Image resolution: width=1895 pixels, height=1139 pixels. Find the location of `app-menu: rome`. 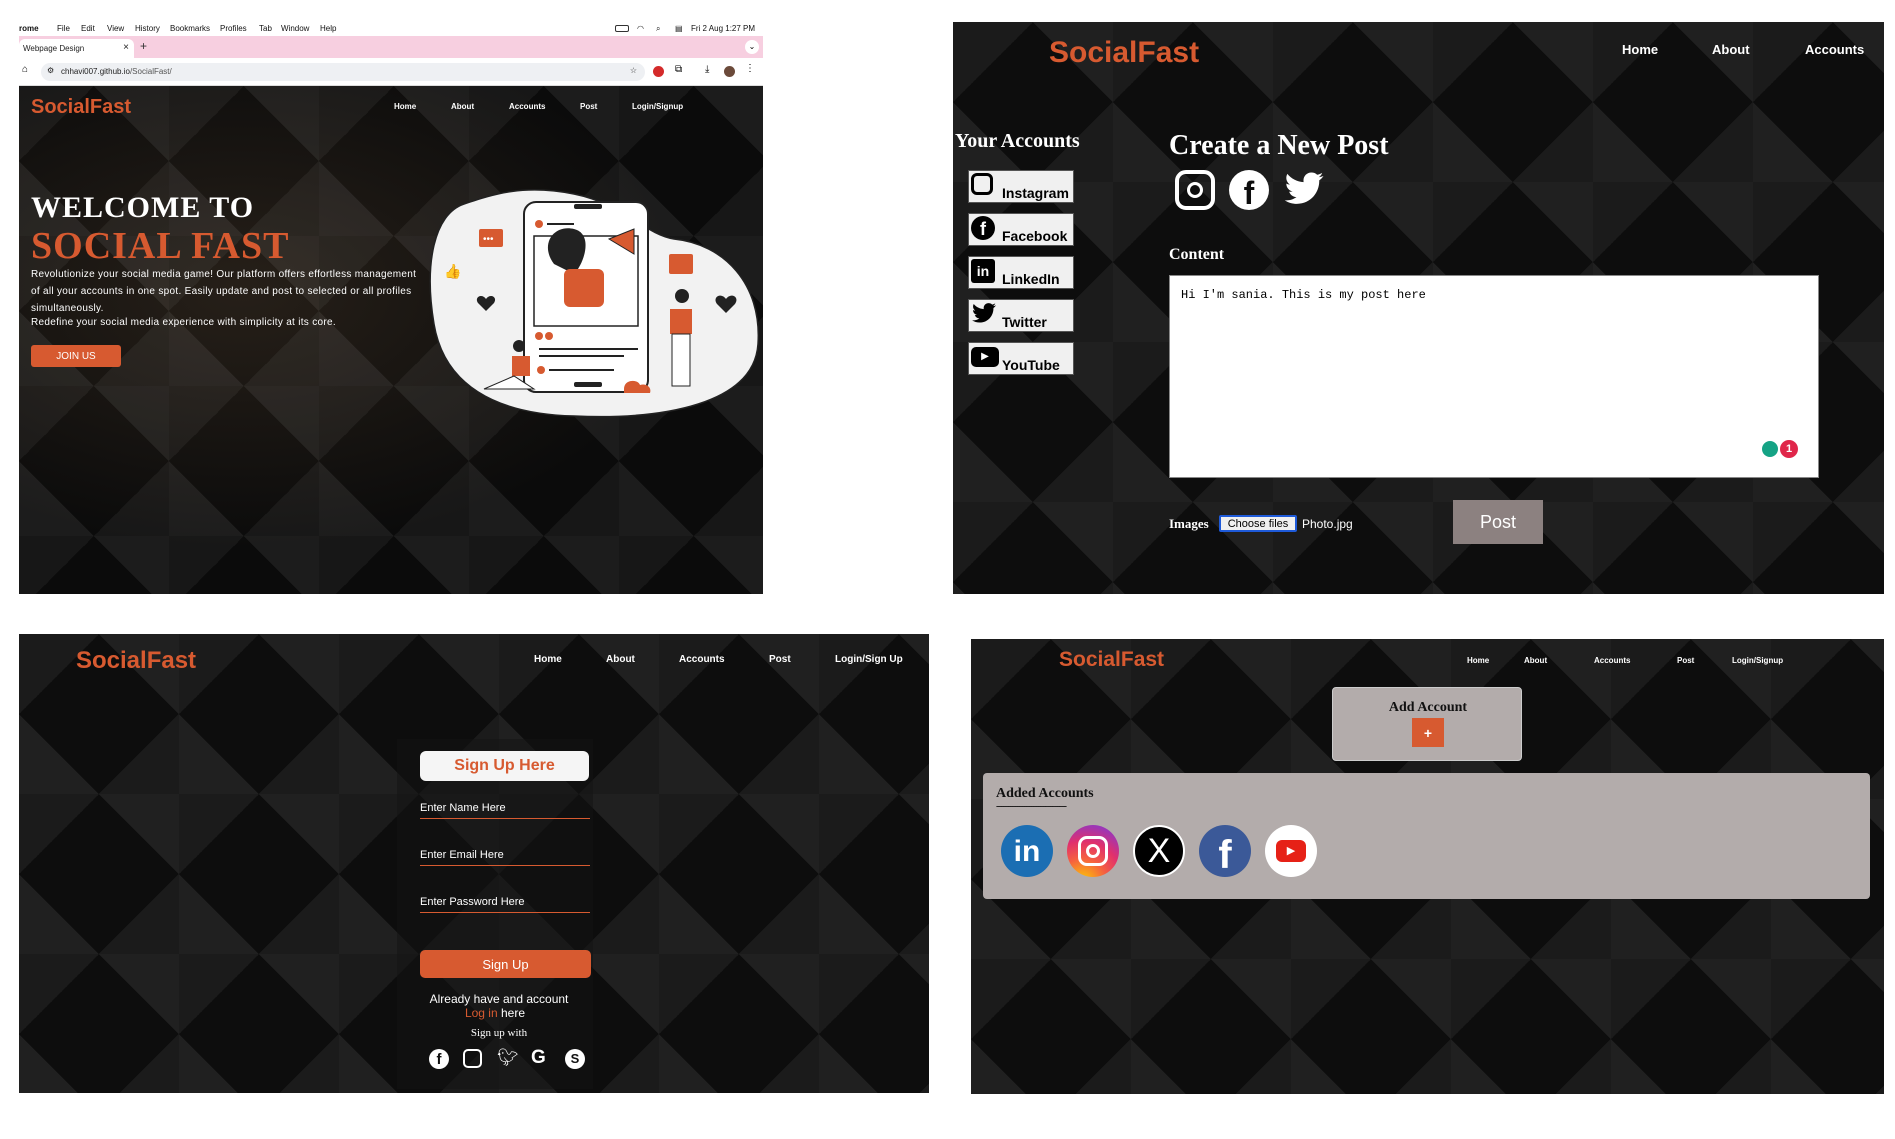

app-menu: rome is located at coordinates (29, 28).